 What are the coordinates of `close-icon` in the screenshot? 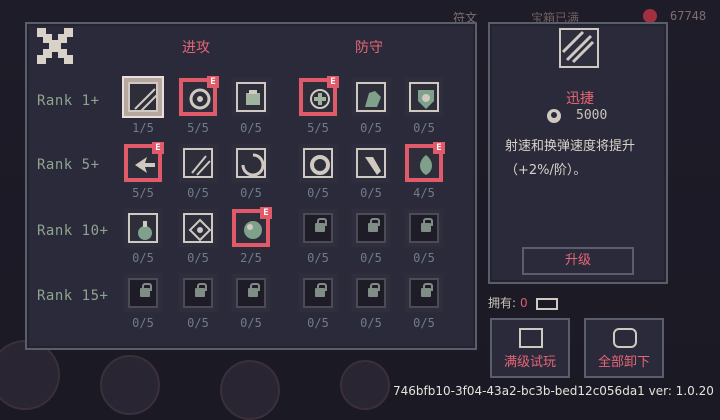 It's located at (55, 46).